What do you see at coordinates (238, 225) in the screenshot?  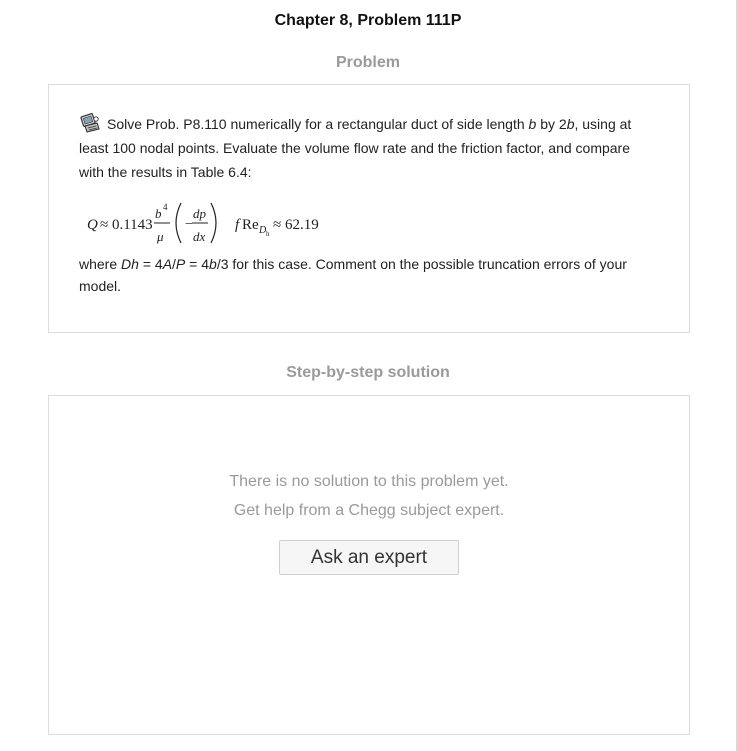 I see `eq-f: f` at bounding box center [238, 225].